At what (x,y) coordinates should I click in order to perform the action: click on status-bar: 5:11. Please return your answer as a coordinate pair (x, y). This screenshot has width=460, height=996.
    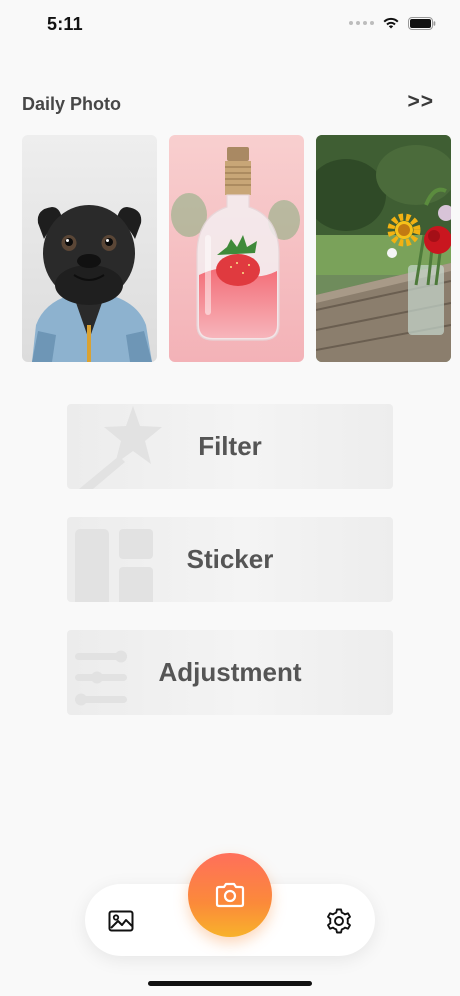
    Looking at the image, I should click on (230, 25).